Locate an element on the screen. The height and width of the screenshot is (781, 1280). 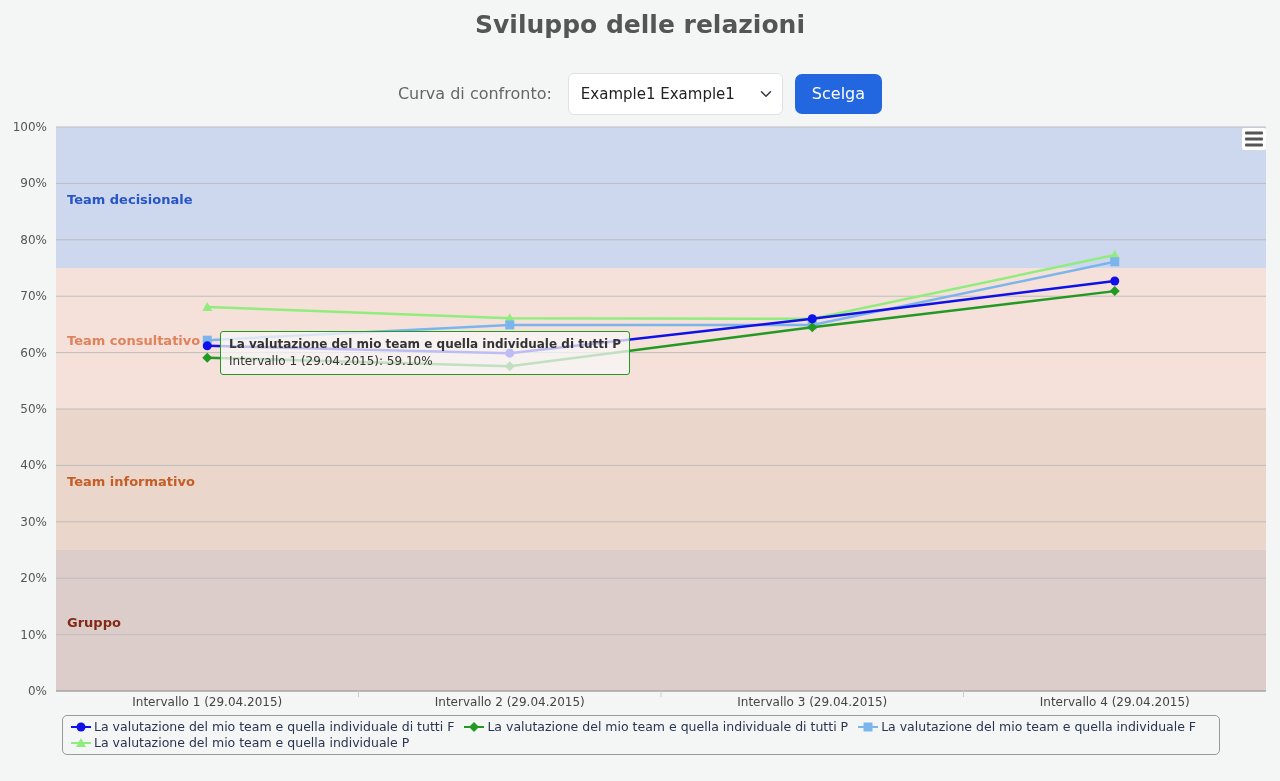
band-label: Gruppo is located at coordinates (94, 622).